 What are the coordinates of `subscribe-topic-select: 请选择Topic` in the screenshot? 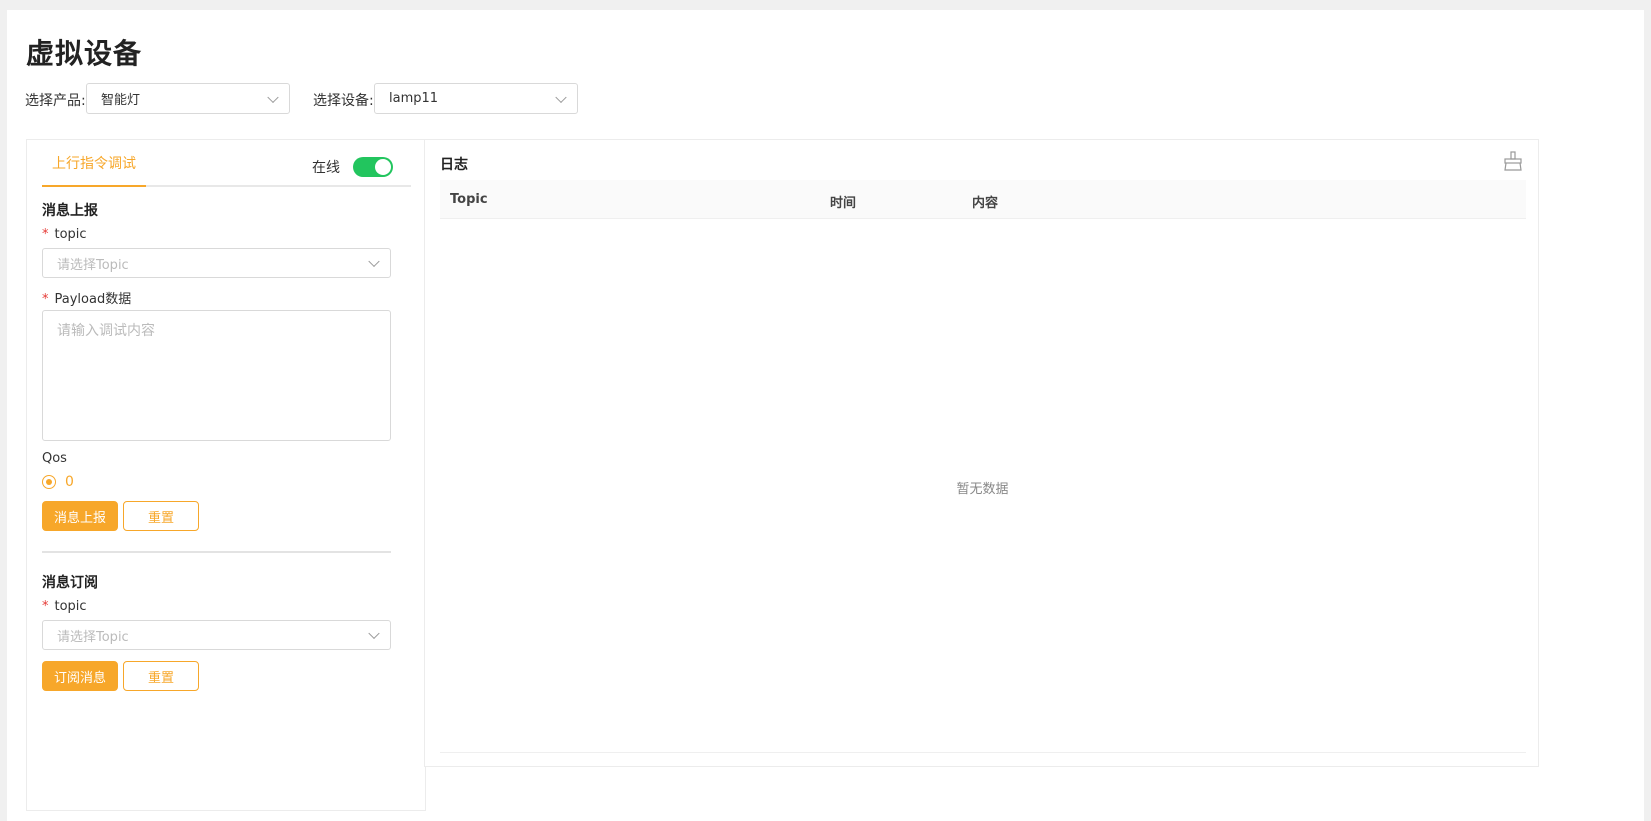 It's located at (216, 635).